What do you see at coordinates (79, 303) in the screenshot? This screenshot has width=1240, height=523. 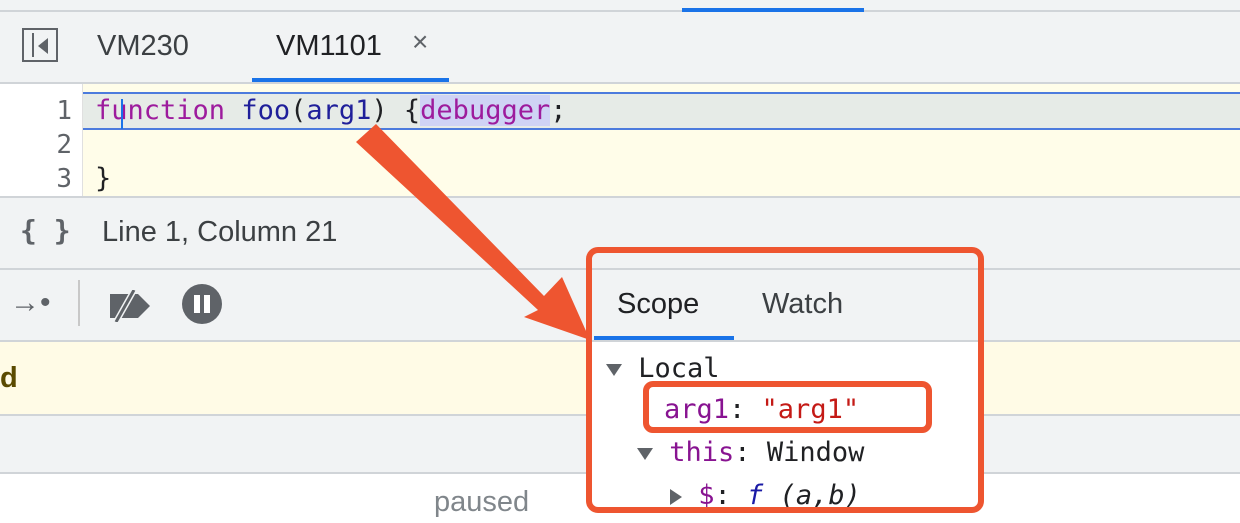 I see `toolbar-divider` at bounding box center [79, 303].